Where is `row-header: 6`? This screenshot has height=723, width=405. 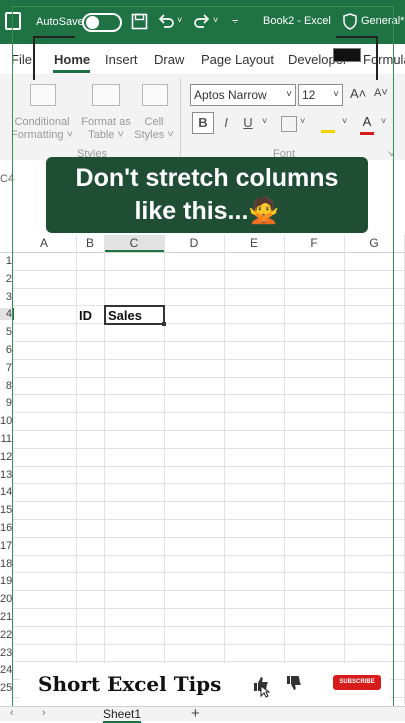
row-header: 6 is located at coordinates (6, 350).